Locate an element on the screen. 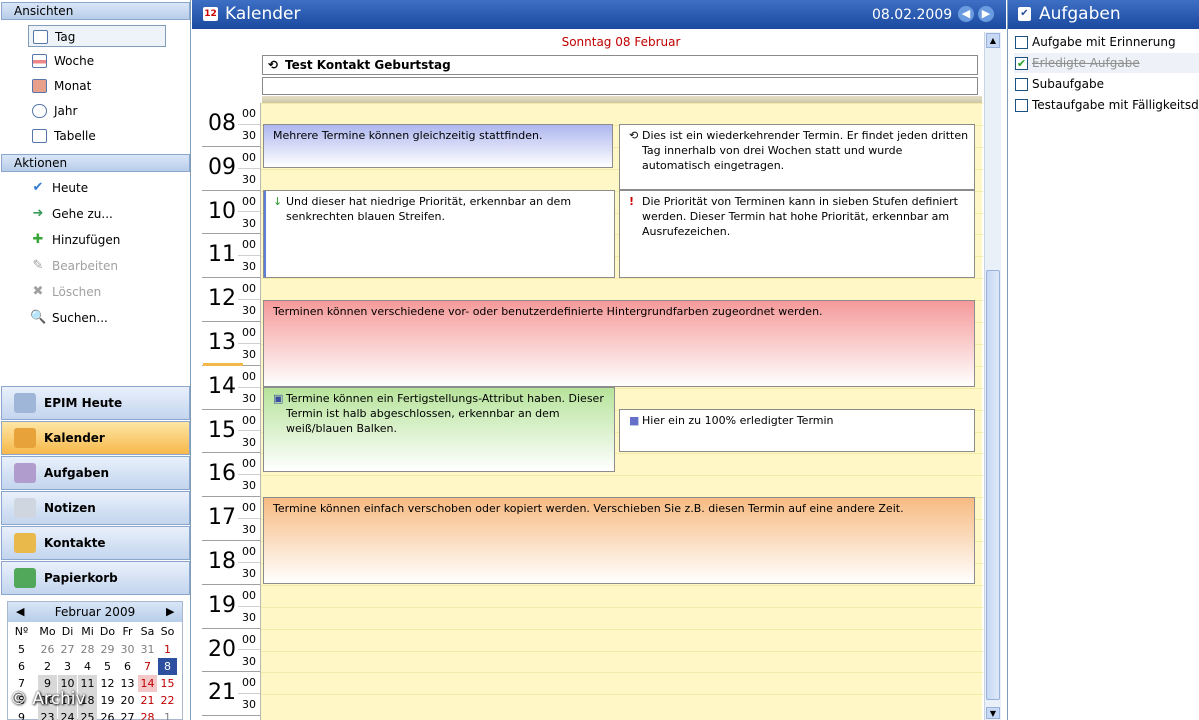  allday-event: ⟲ Test Kontakt Geburtstag is located at coordinates (620, 65).